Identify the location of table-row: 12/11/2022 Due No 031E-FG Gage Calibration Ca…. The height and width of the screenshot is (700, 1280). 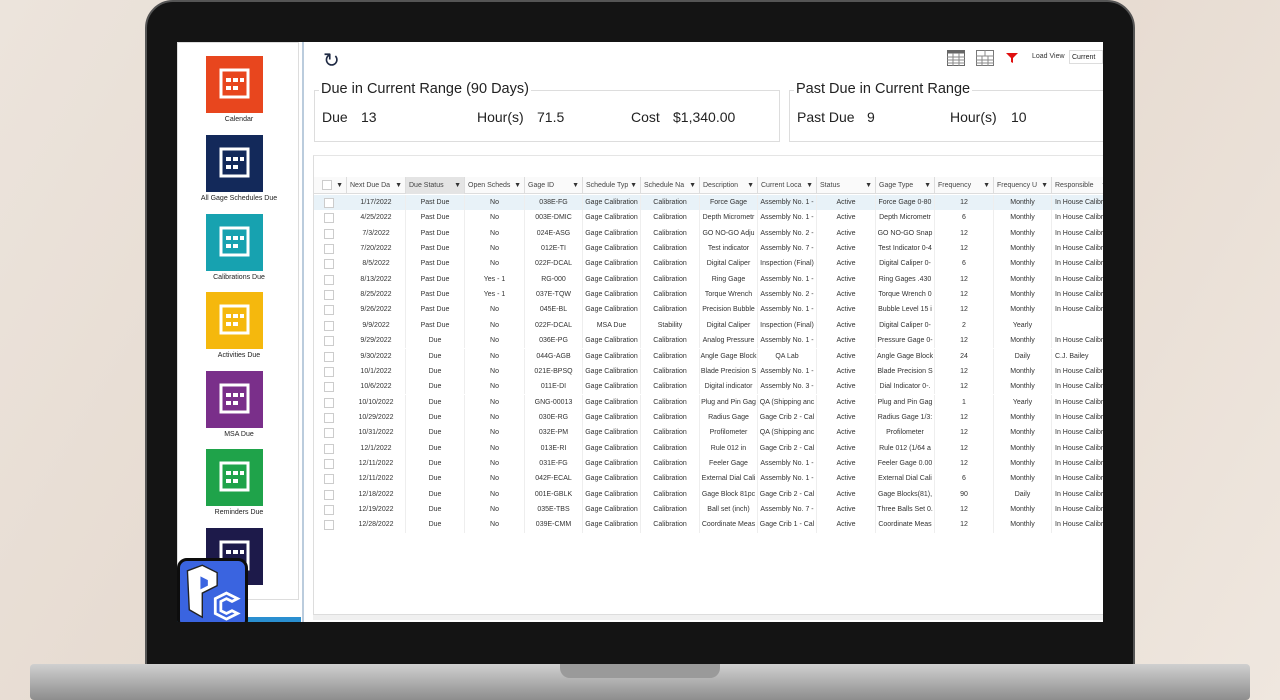
(708, 463).